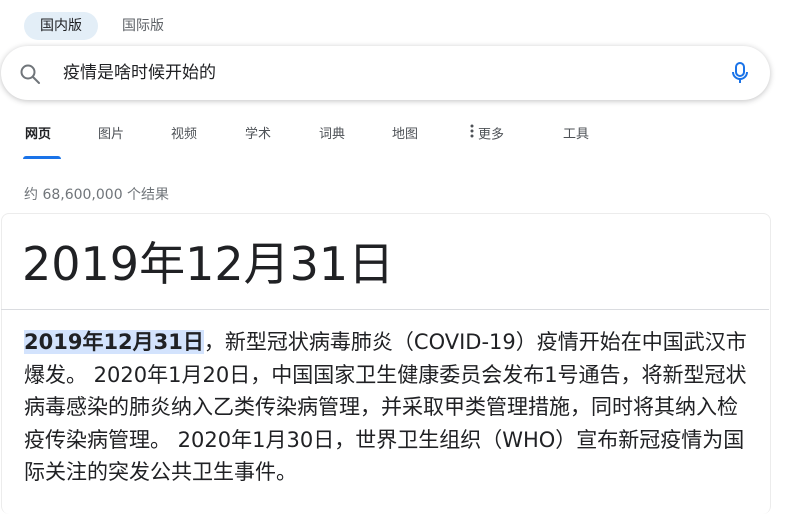 The width and height of the screenshot is (785, 514). I want to click on region-tab-domestic: 国内版, so click(61, 26).